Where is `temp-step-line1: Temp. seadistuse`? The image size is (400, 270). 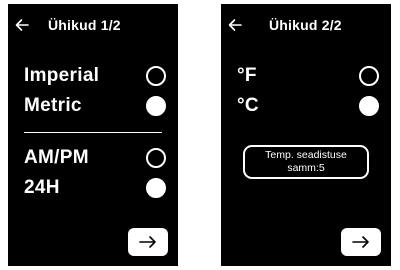 temp-step-line1: Temp. seadistuse is located at coordinates (306, 155).